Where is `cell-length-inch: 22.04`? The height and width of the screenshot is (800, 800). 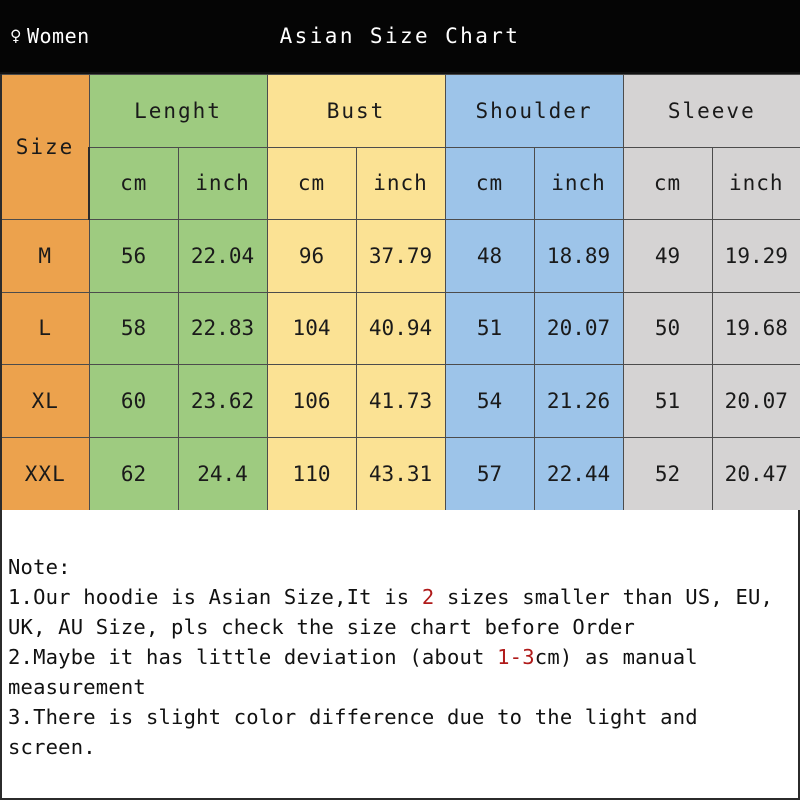
cell-length-inch: 22.04 is located at coordinates (222, 256).